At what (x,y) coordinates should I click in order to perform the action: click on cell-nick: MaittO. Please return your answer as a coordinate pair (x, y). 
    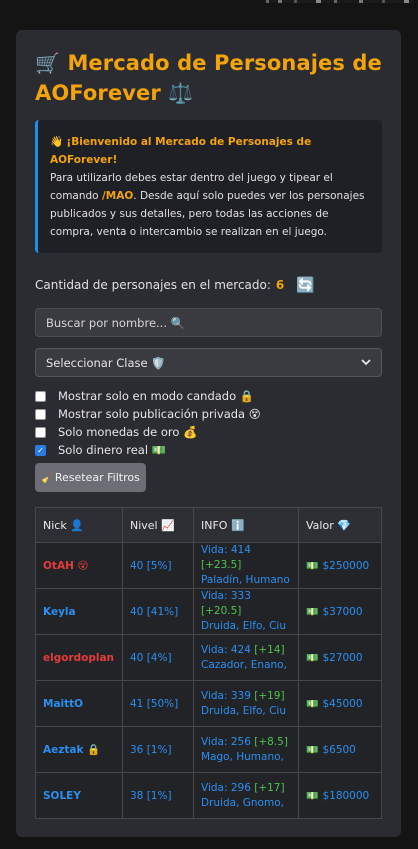
    Looking at the image, I should click on (79, 703).